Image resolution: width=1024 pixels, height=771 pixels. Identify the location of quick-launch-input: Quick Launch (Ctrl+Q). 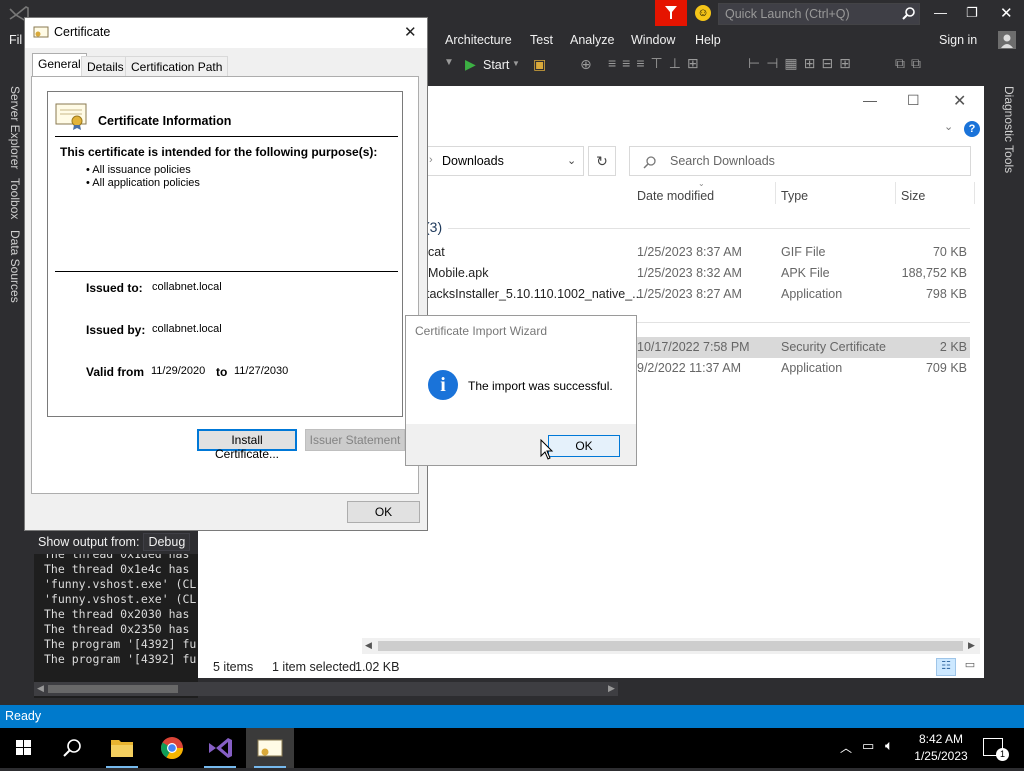
(819, 14).